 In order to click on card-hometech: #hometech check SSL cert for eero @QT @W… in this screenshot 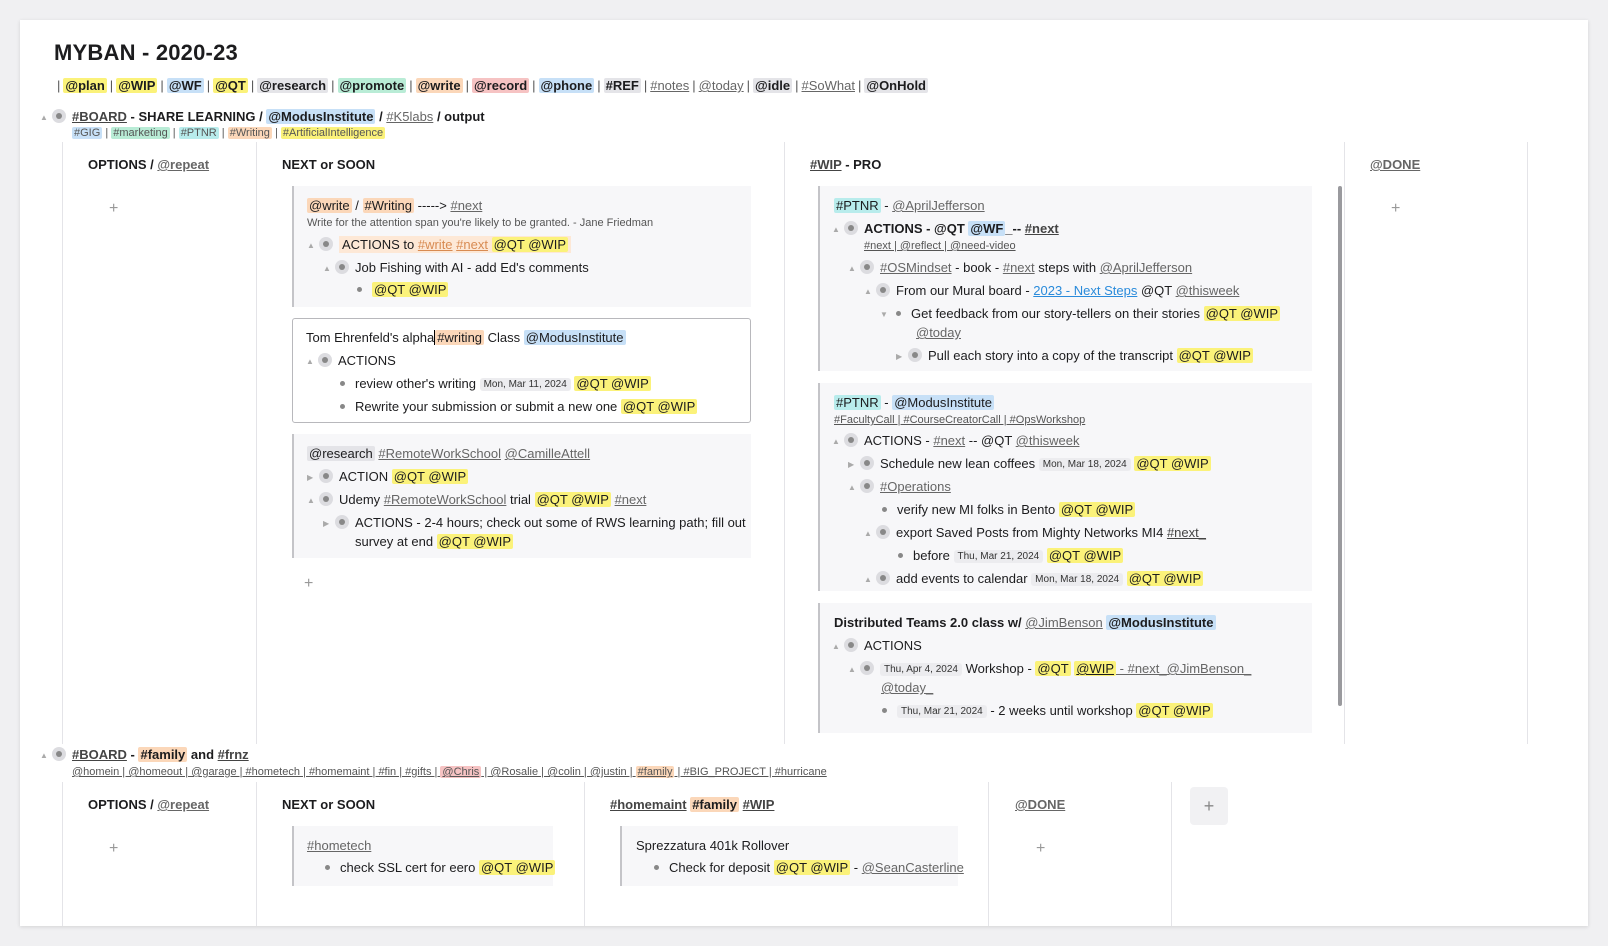, I will do `click(424, 856)`.